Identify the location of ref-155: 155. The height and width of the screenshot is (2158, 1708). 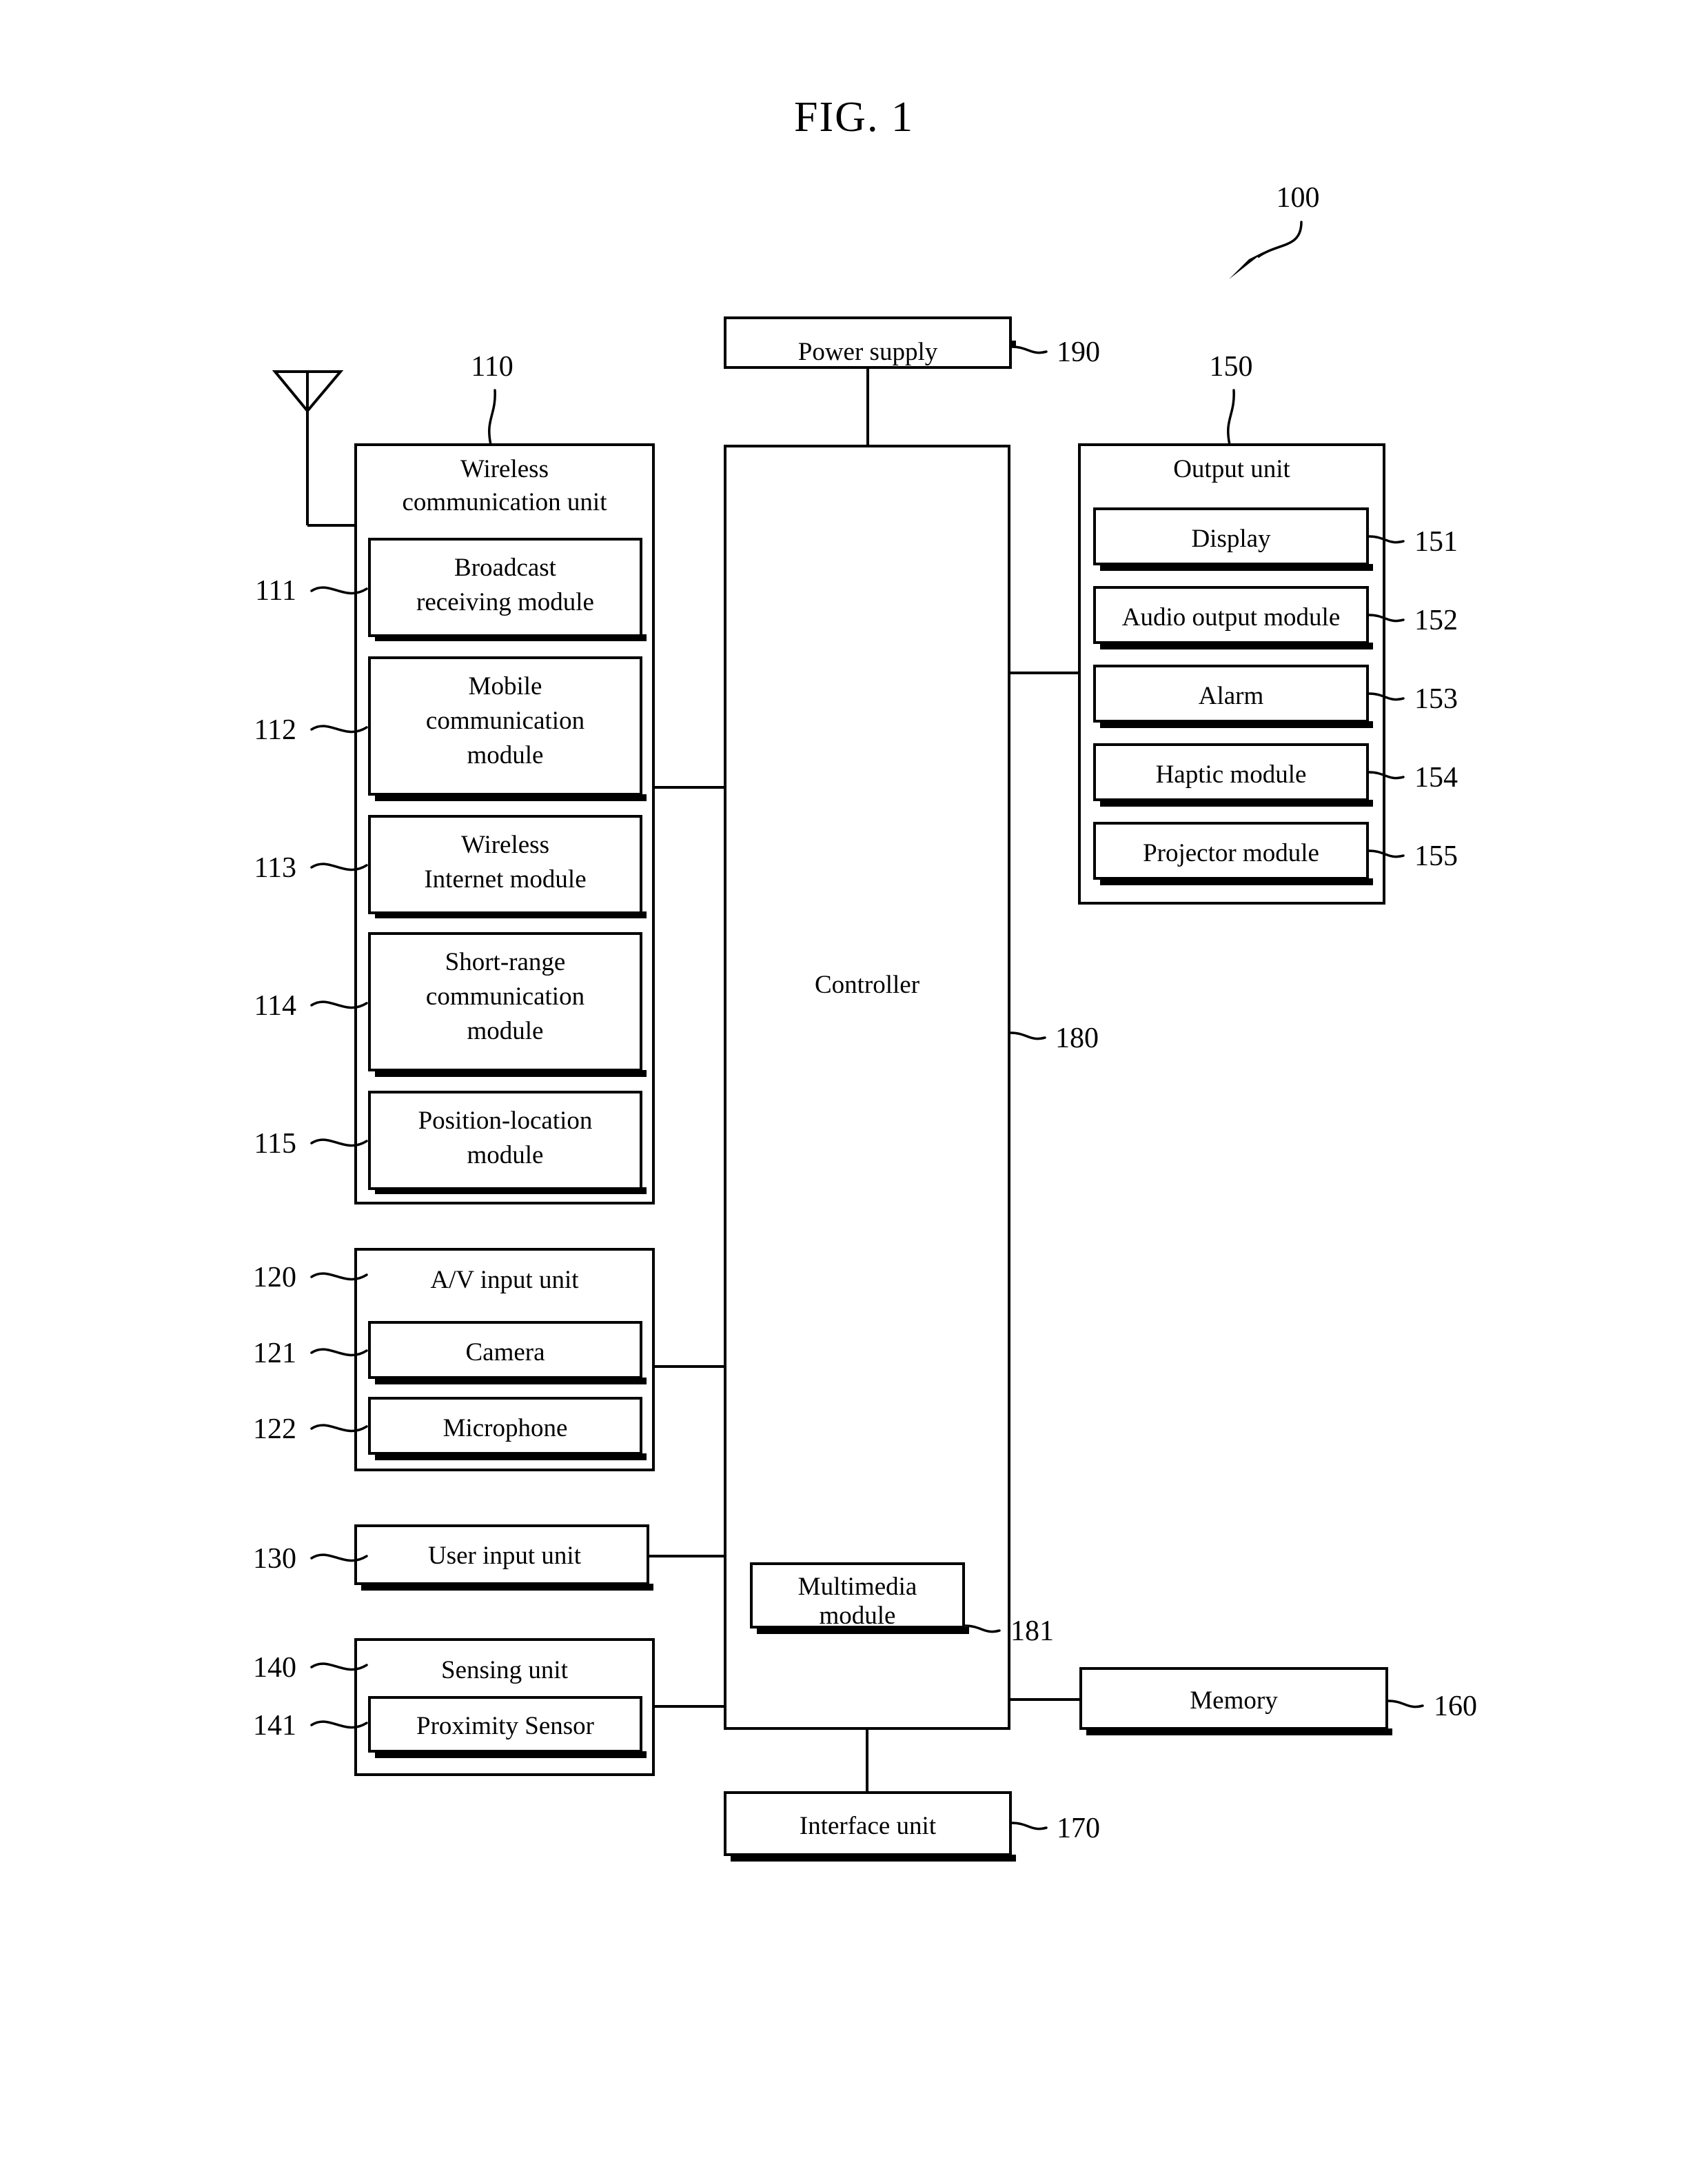
(1436, 856).